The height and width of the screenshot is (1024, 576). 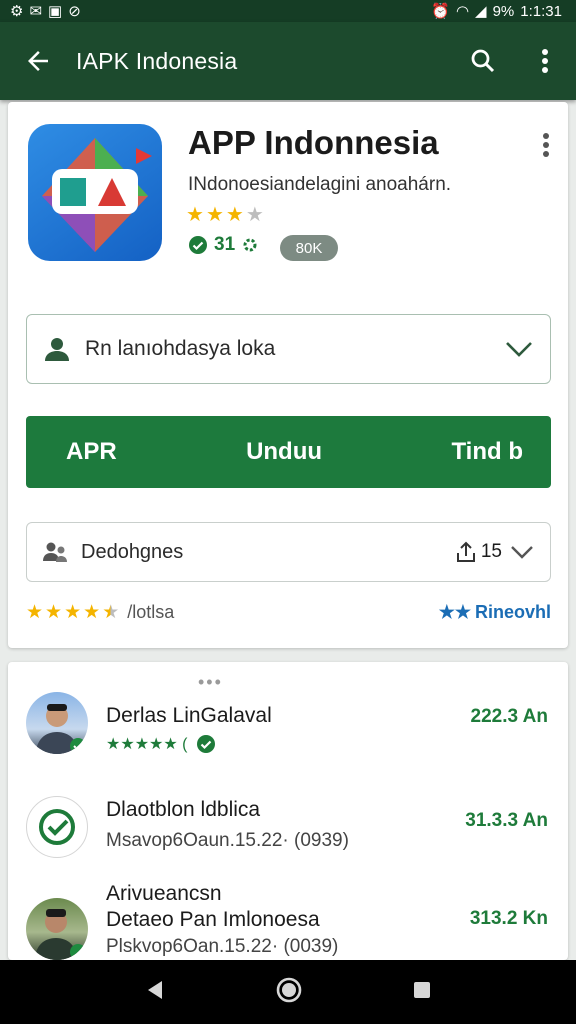 What do you see at coordinates (465, 551) in the screenshot?
I see `share-icon` at bounding box center [465, 551].